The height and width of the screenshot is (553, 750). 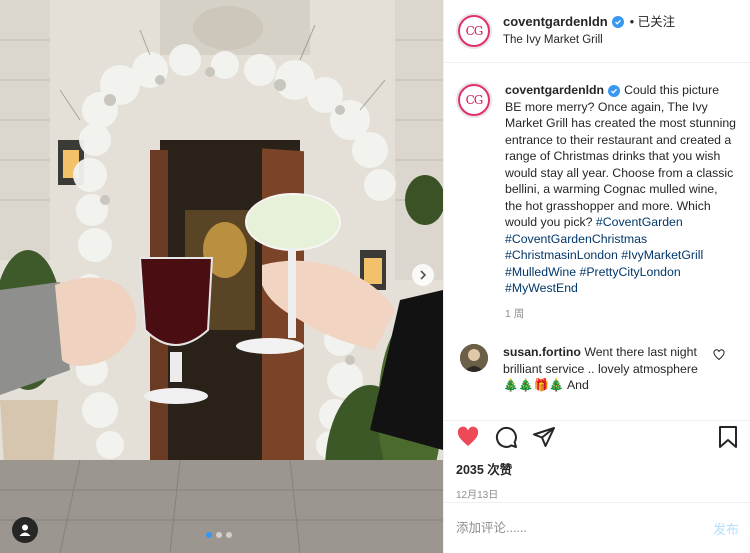 I want to click on heart-outline-icon, so click(x=719, y=355).